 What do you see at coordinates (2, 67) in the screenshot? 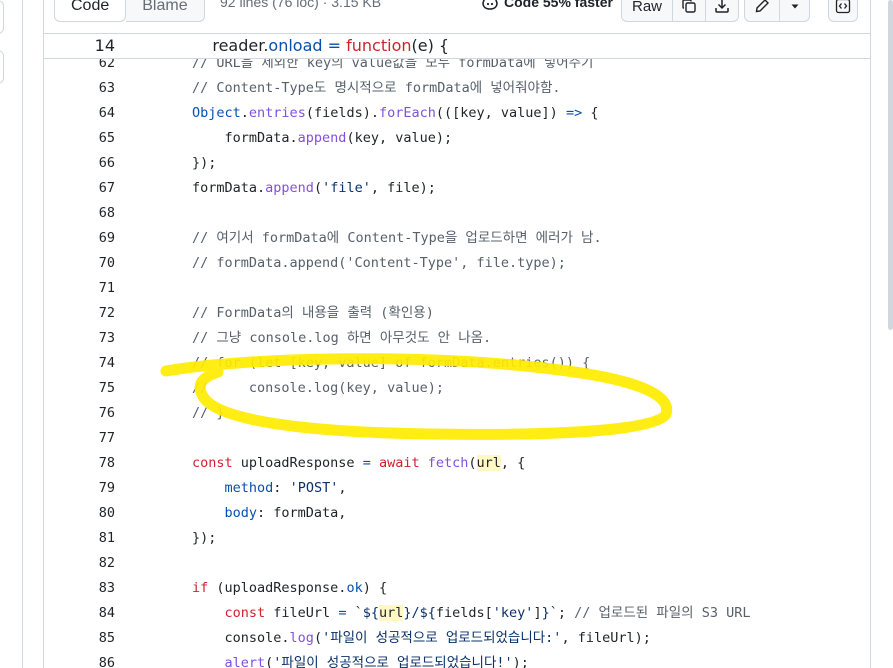
I see `rail-tab-middle` at bounding box center [2, 67].